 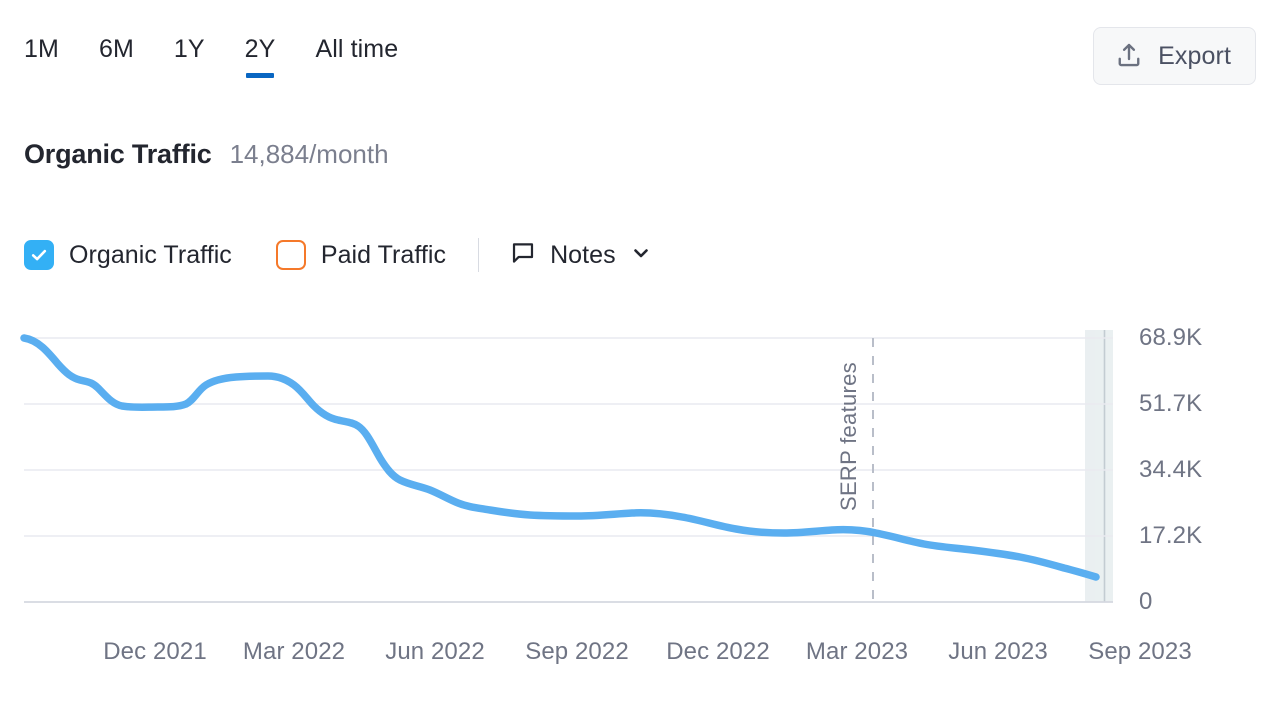 What do you see at coordinates (189, 49) in the screenshot?
I see `range-tab-label: 1Y` at bounding box center [189, 49].